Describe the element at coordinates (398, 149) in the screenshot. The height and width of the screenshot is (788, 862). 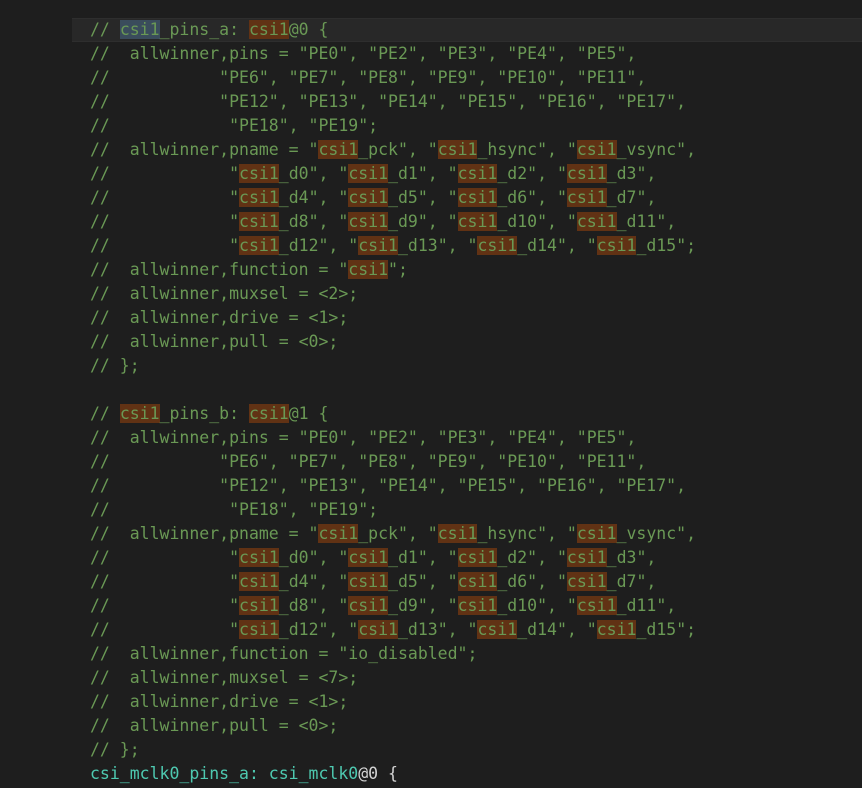
I see `code-token: _pck", "` at that location.